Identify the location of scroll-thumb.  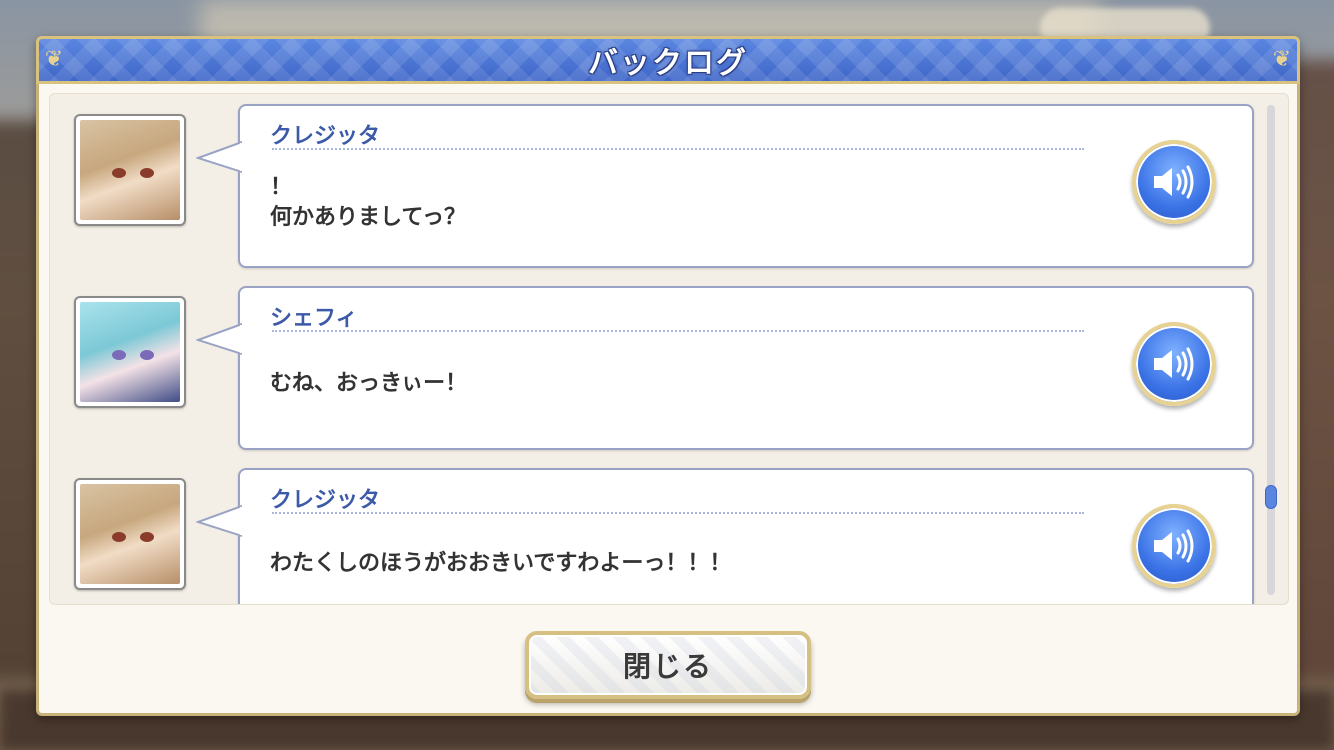
(1271, 497).